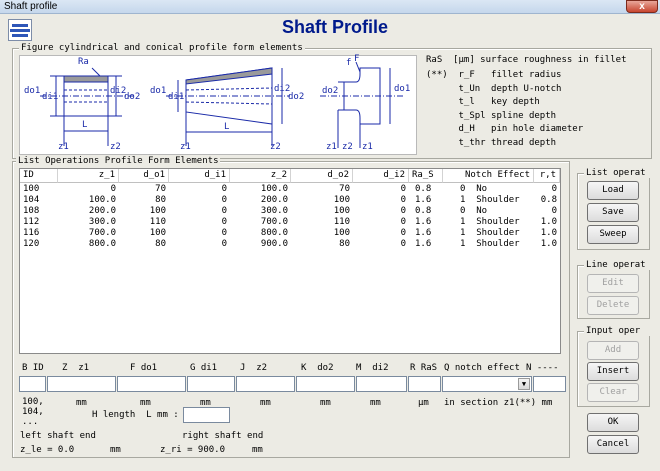 The width and height of the screenshot is (660, 471). I want to click on chevron-down-icon: ▼, so click(524, 384).